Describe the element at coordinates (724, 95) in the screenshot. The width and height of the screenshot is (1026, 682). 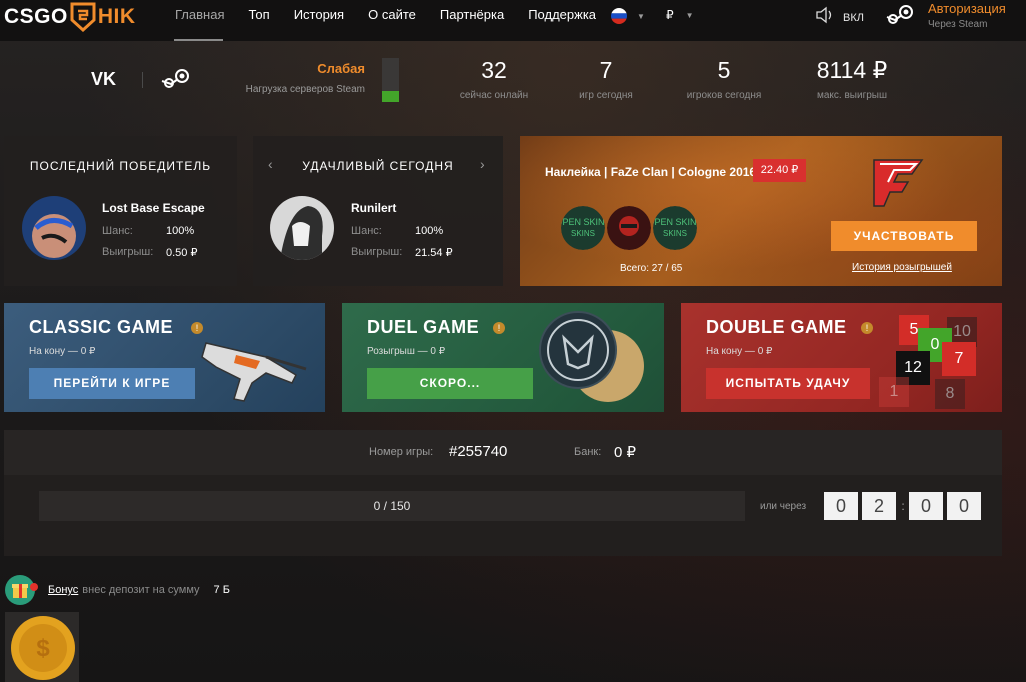
I see `stat-label: игроков сегодня` at that location.